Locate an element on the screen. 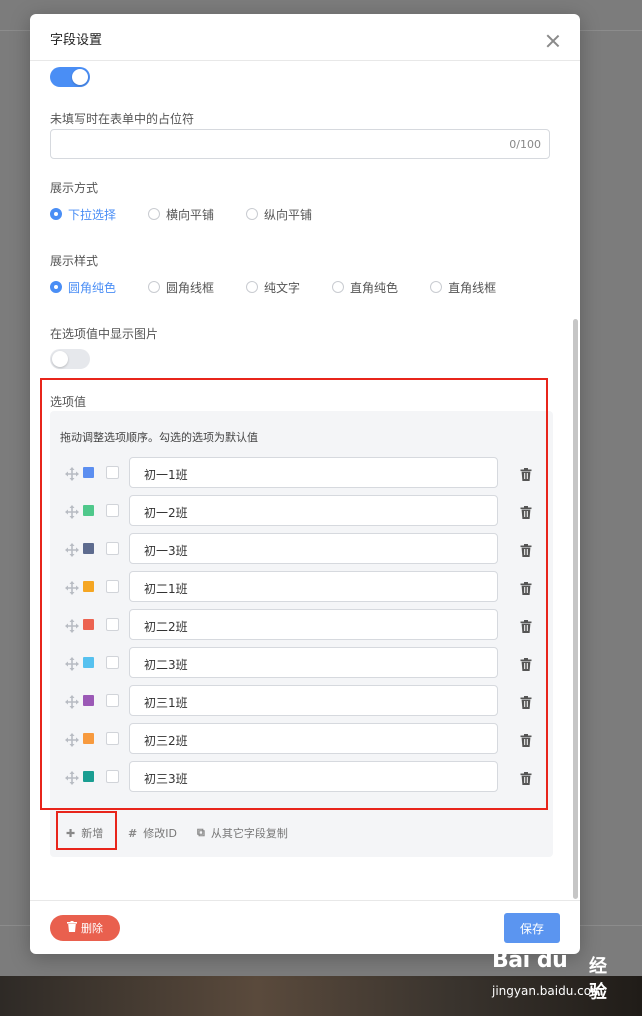 The height and width of the screenshot is (1016, 642). edit-id-button: # 修改ID is located at coordinates (152, 833).